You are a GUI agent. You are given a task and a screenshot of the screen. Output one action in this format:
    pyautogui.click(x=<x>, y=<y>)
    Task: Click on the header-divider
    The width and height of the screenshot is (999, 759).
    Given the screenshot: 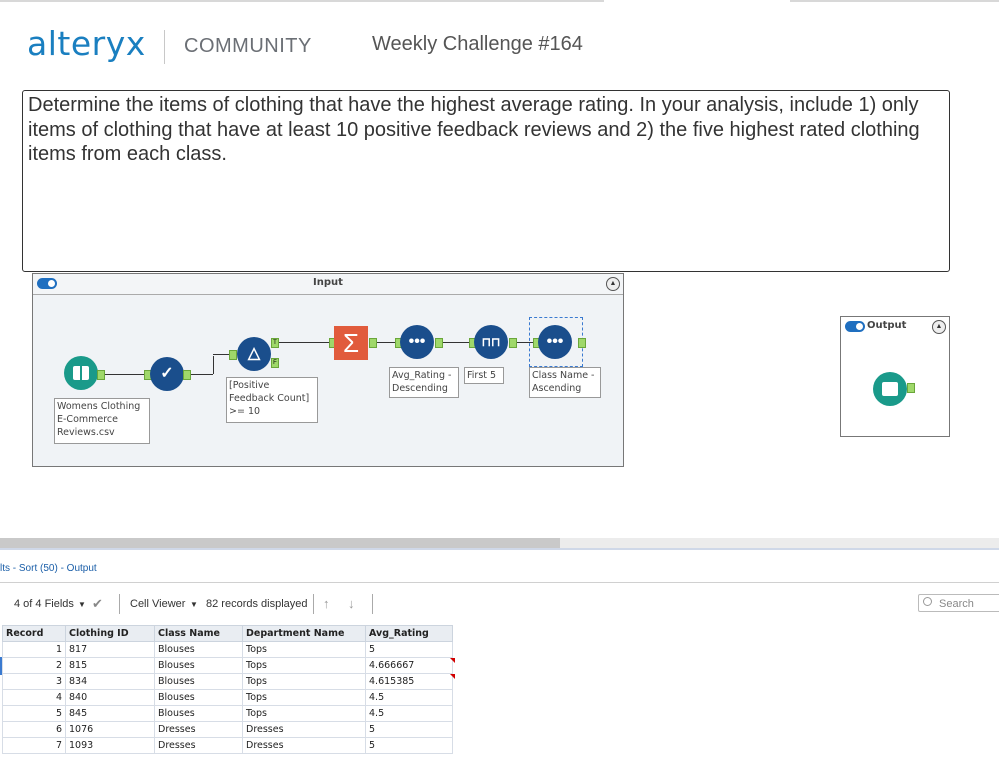 What is the action you would take?
    pyautogui.click(x=164, y=47)
    